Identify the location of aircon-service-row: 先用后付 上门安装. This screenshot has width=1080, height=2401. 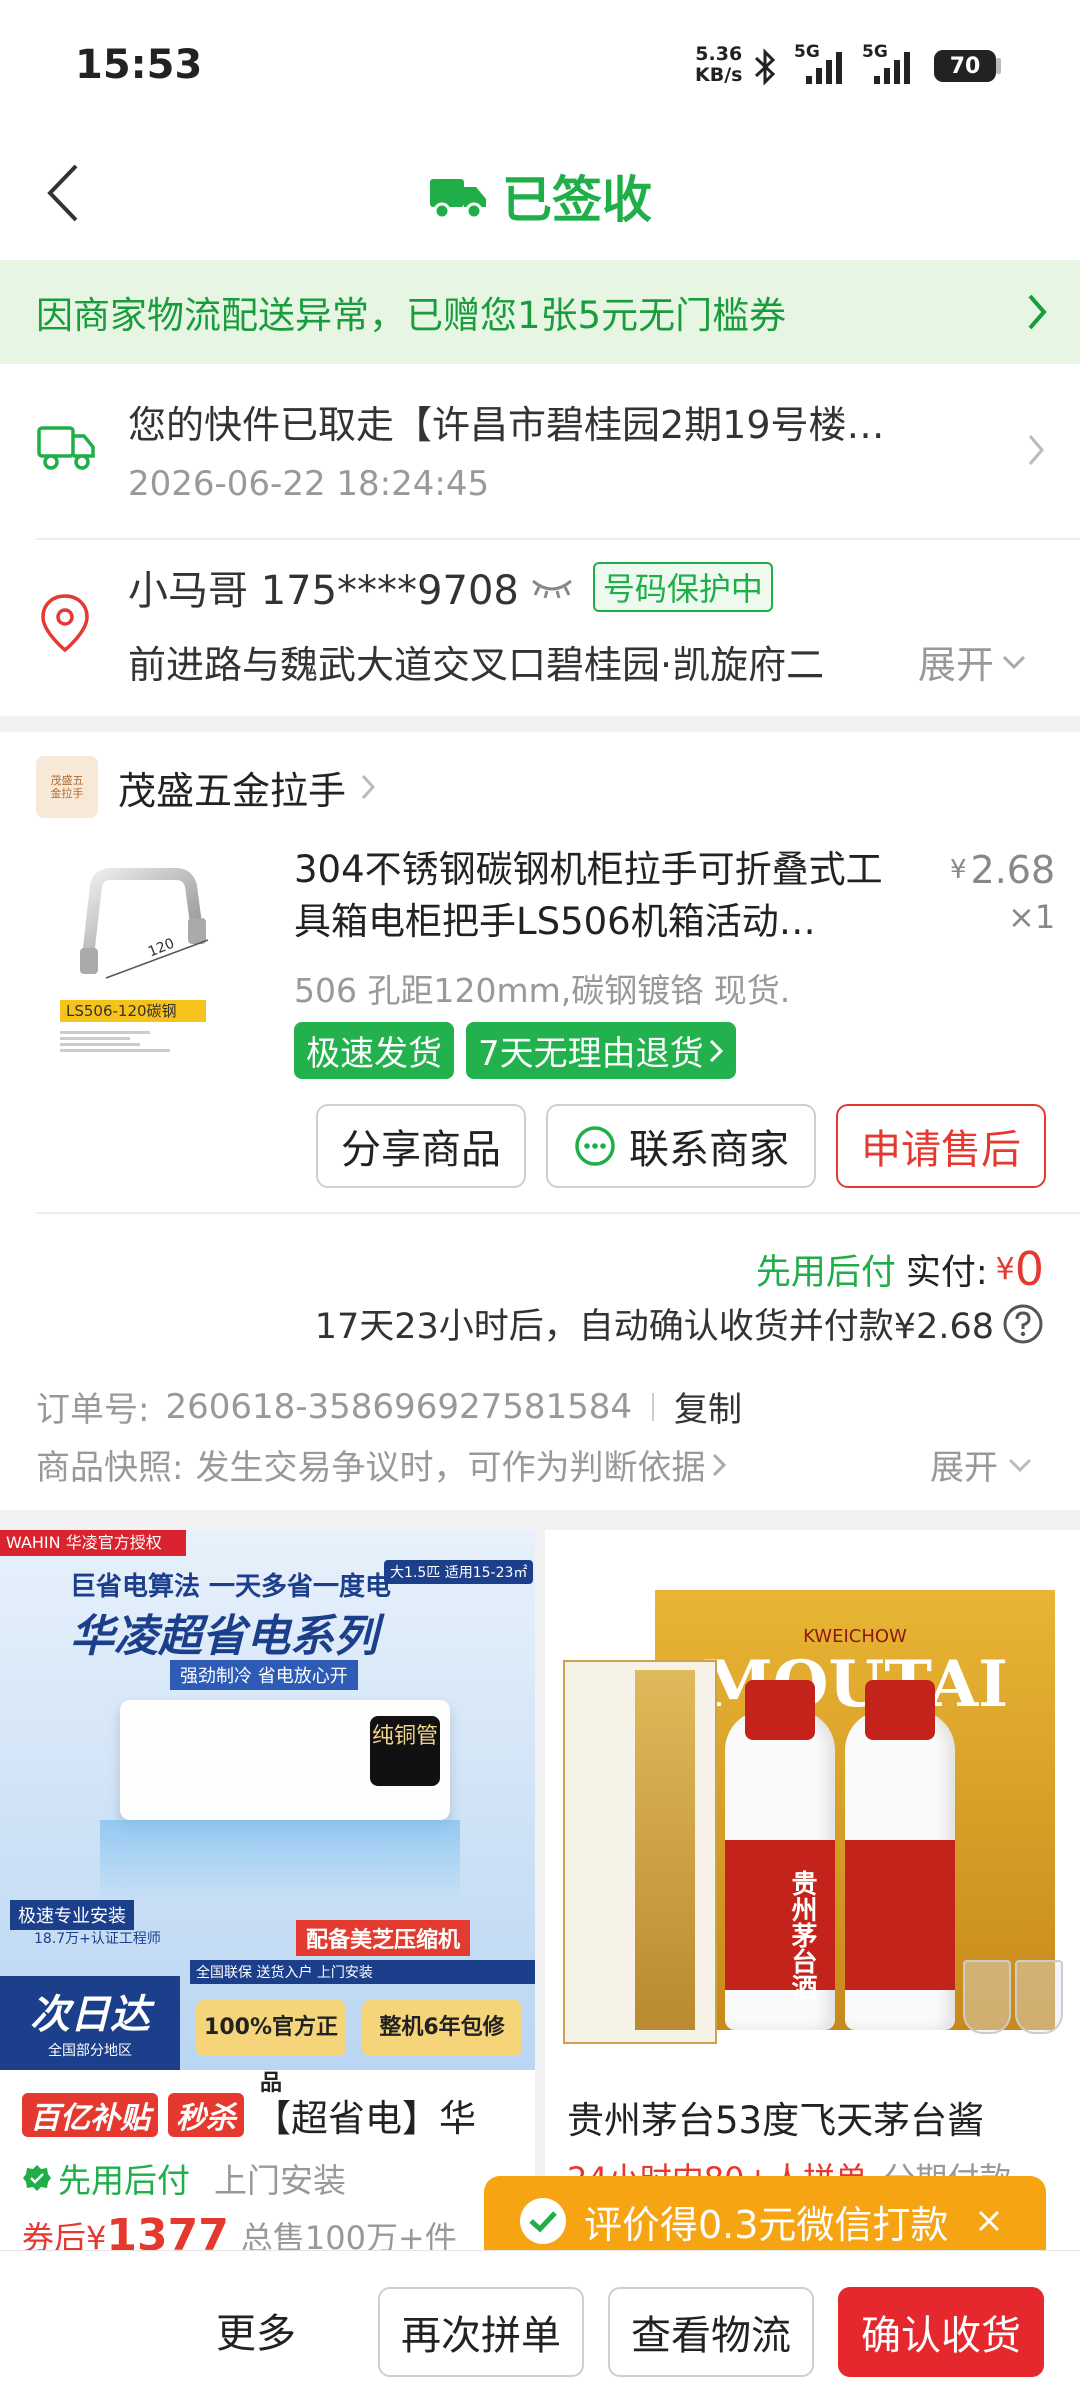
(184, 2178).